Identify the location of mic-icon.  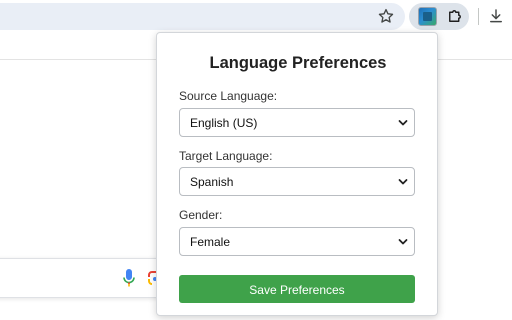
(129, 278).